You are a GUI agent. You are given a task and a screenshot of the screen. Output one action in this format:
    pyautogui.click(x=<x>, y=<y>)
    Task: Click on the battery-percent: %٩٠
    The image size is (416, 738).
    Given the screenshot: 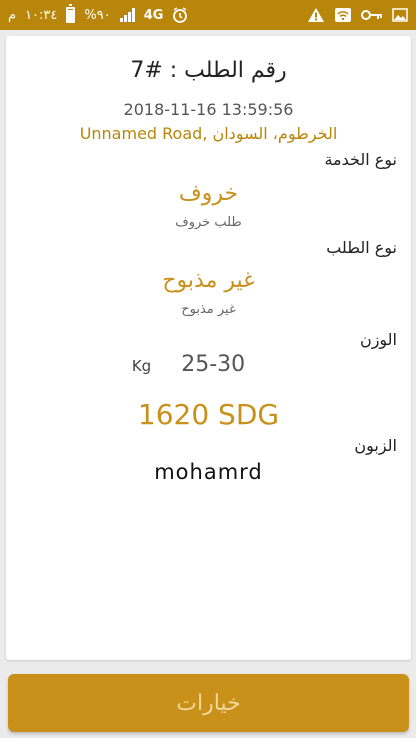 What is the action you would take?
    pyautogui.click(x=97, y=15)
    